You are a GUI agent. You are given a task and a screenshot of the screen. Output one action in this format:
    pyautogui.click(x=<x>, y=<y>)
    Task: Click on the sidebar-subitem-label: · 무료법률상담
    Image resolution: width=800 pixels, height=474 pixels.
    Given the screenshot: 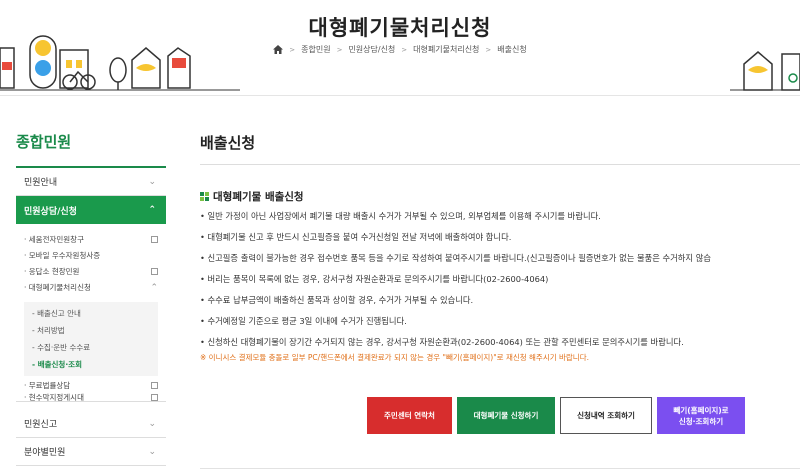 What is the action you would take?
    pyautogui.click(x=47, y=385)
    